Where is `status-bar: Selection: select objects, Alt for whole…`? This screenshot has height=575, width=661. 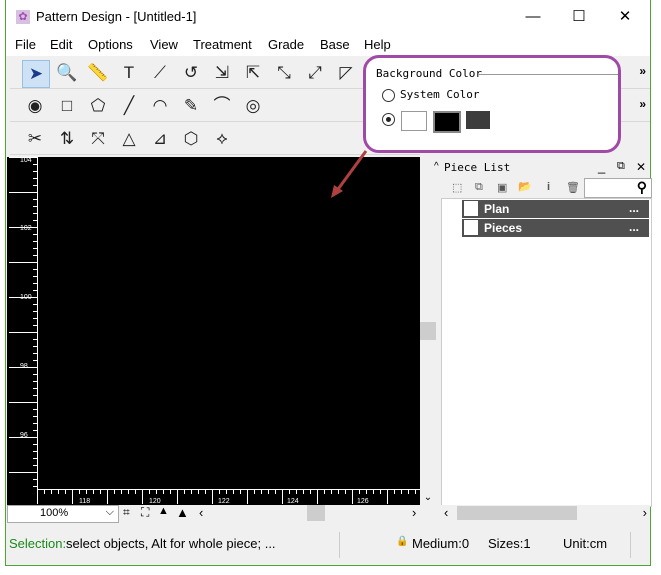 status-bar: Selection: select objects, Alt for whole… is located at coordinates (328, 545).